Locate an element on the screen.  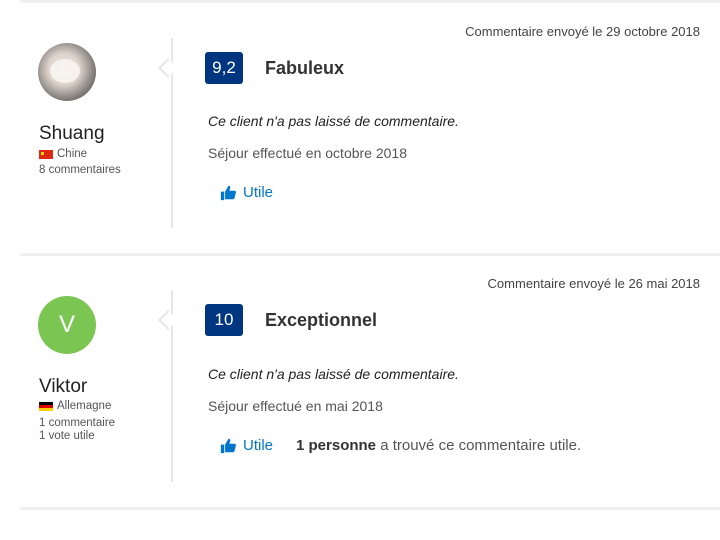
helpful-count-rest: a trouvé ce commentaire utile. is located at coordinates (479, 445).